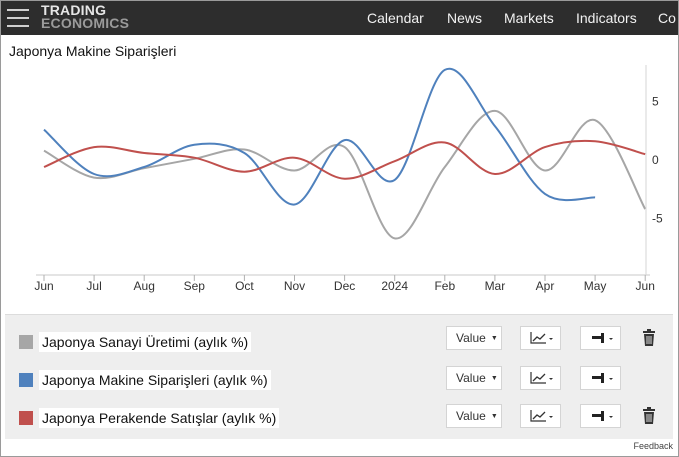  I want to click on legend-swatch-industrial-production, so click(26, 342).